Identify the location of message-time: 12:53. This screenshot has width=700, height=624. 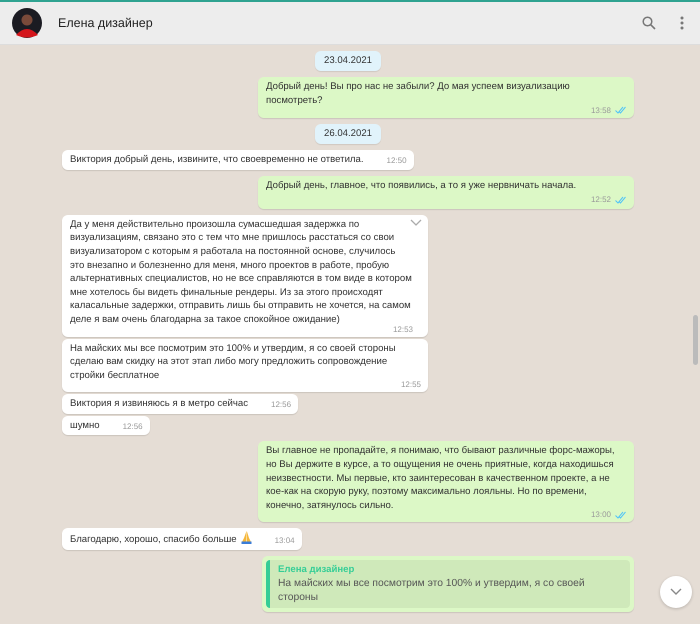
(402, 329).